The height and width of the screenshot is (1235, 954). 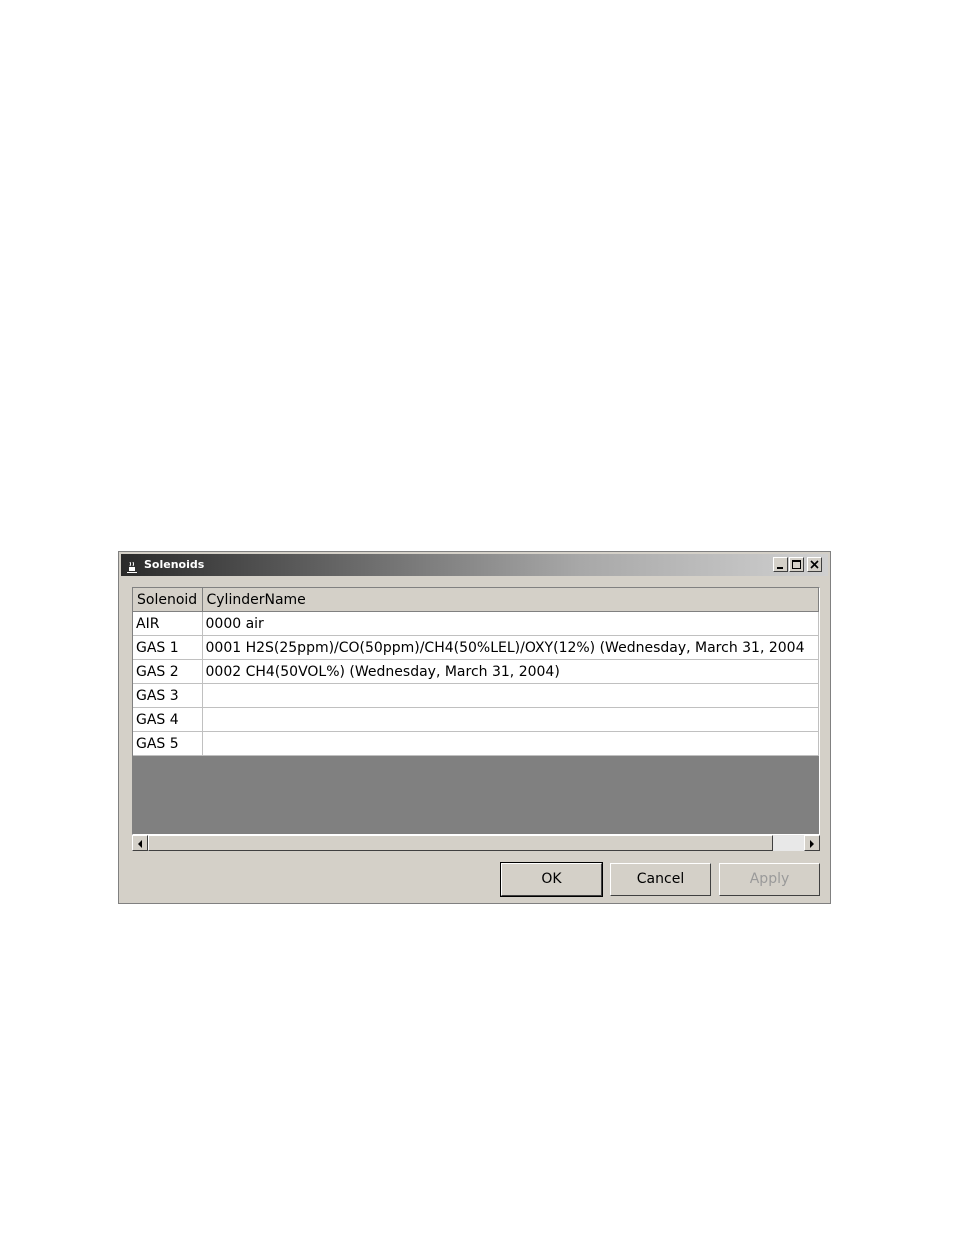 What do you see at coordinates (510, 623) in the screenshot?
I see `cylinder-cell: 0000 air` at bounding box center [510, 623].